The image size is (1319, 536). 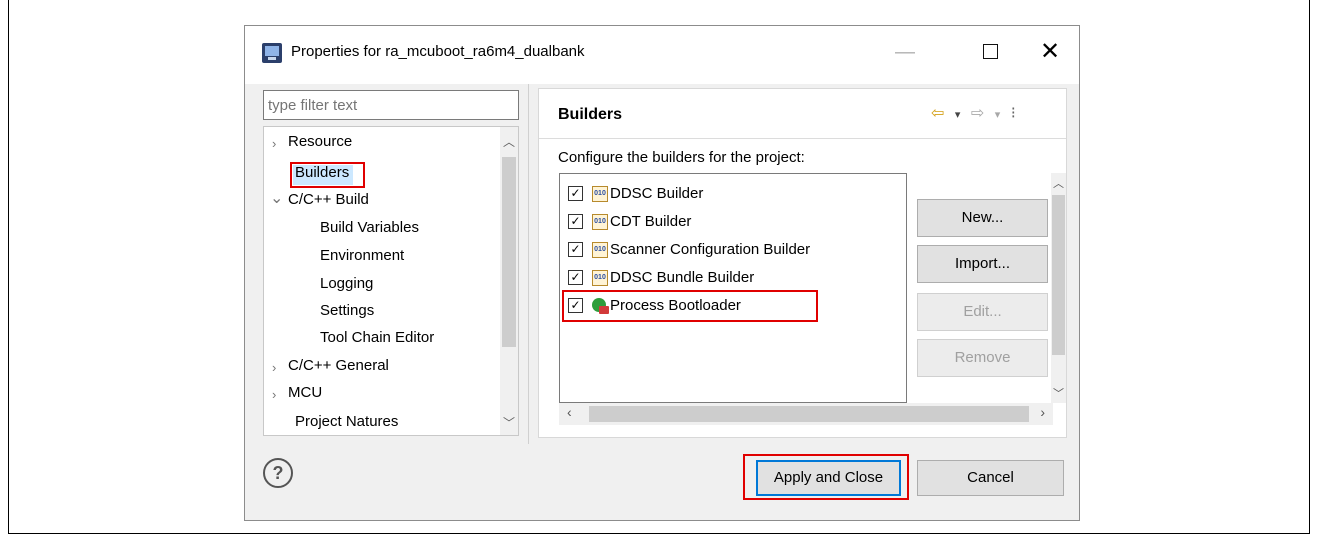 What do you see at coordinates (438, 51) in the screenshot?
I see `window-title: Properties for ra_mcuboot_ra6m4_dualbank` at bounding box center [438, 51].